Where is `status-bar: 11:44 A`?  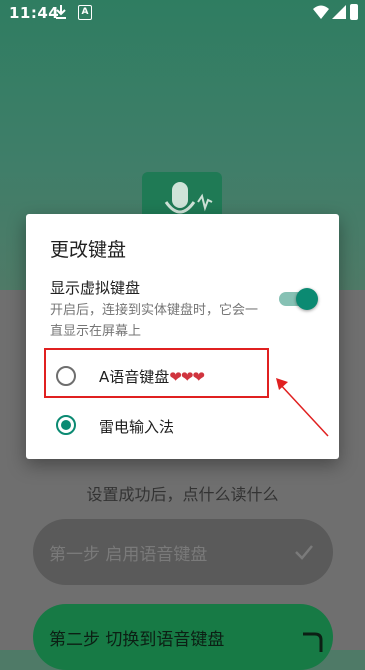 status-bar: 11:44 A is located at coordinates (182, 14).